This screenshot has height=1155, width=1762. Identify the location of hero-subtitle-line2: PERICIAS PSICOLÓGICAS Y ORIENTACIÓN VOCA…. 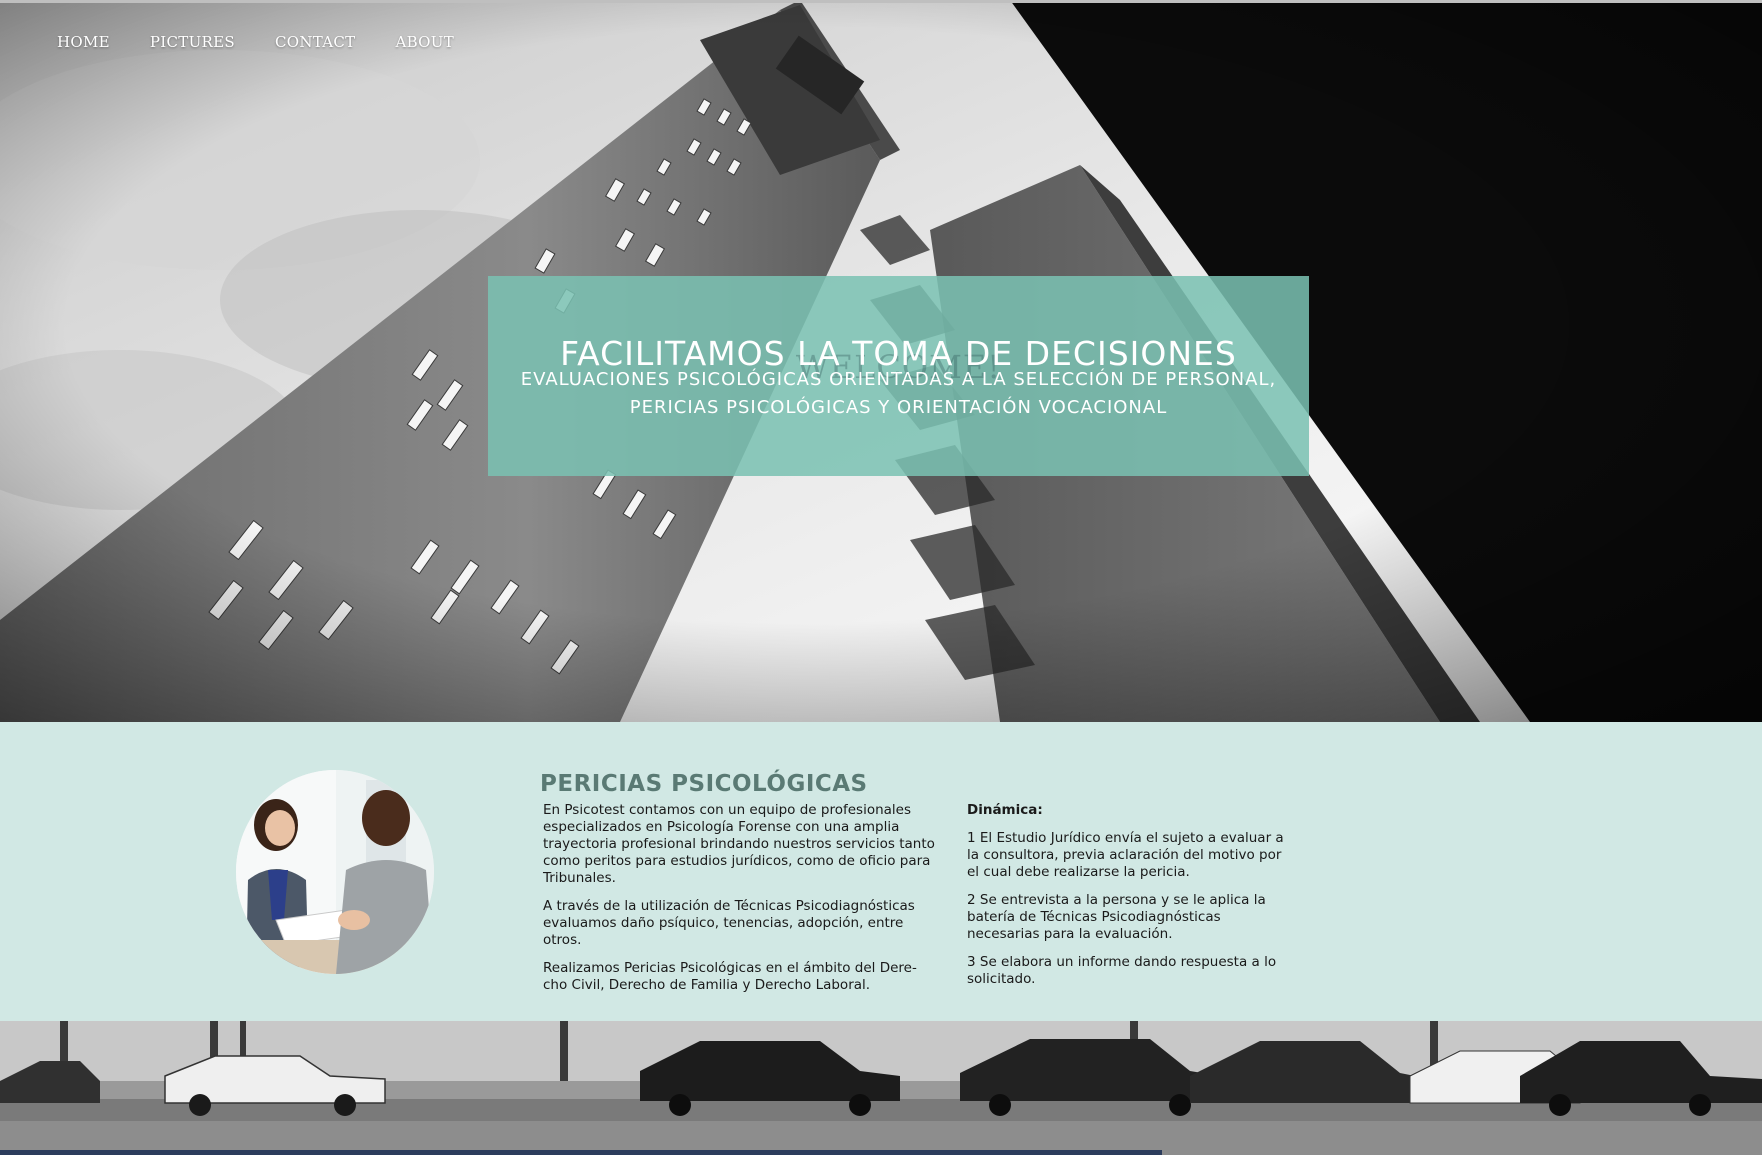
(898, 407).